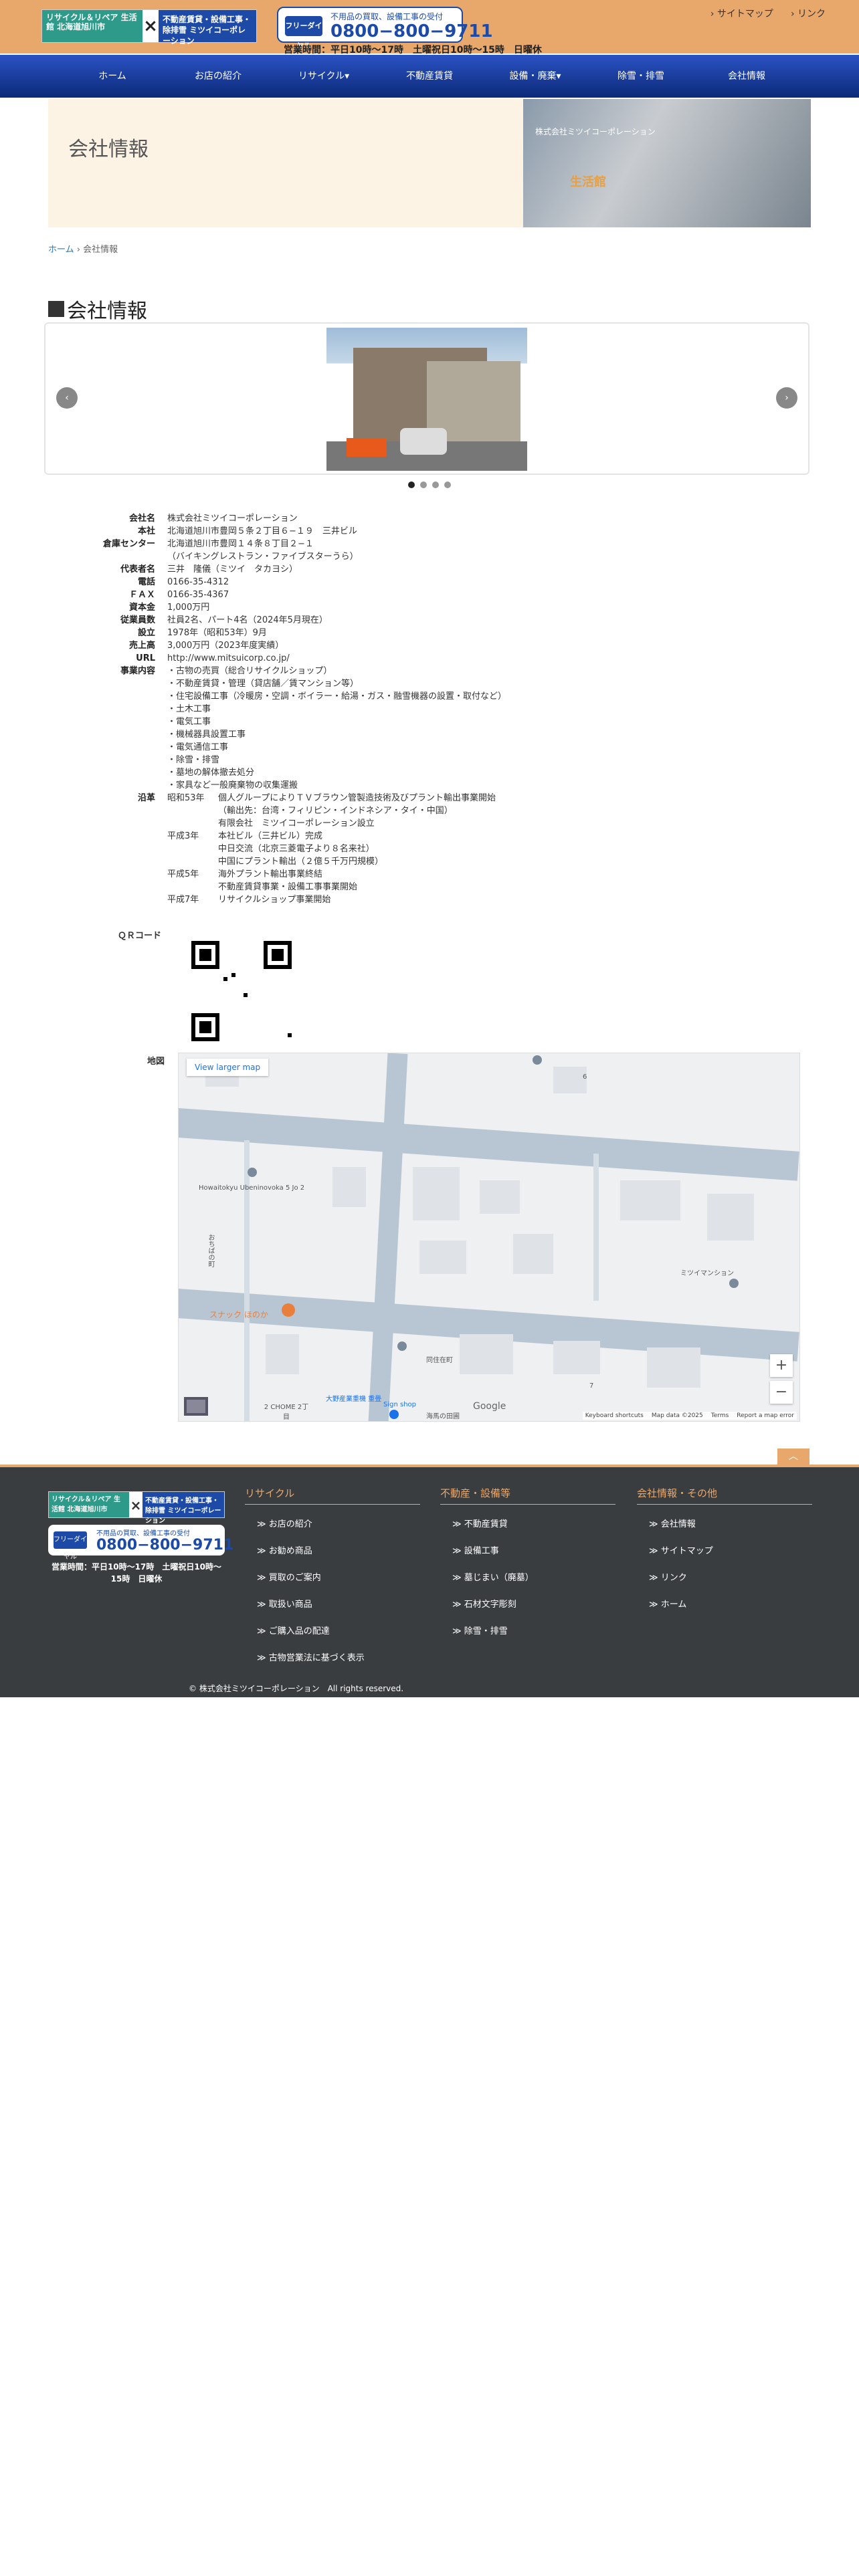 Image resolution: width=859 pixels, height=2576 pixels. What do you see at coordinates (56, 309) in the screenshot?
I see `square-bullet-icon` at bounding box center [56, 309].